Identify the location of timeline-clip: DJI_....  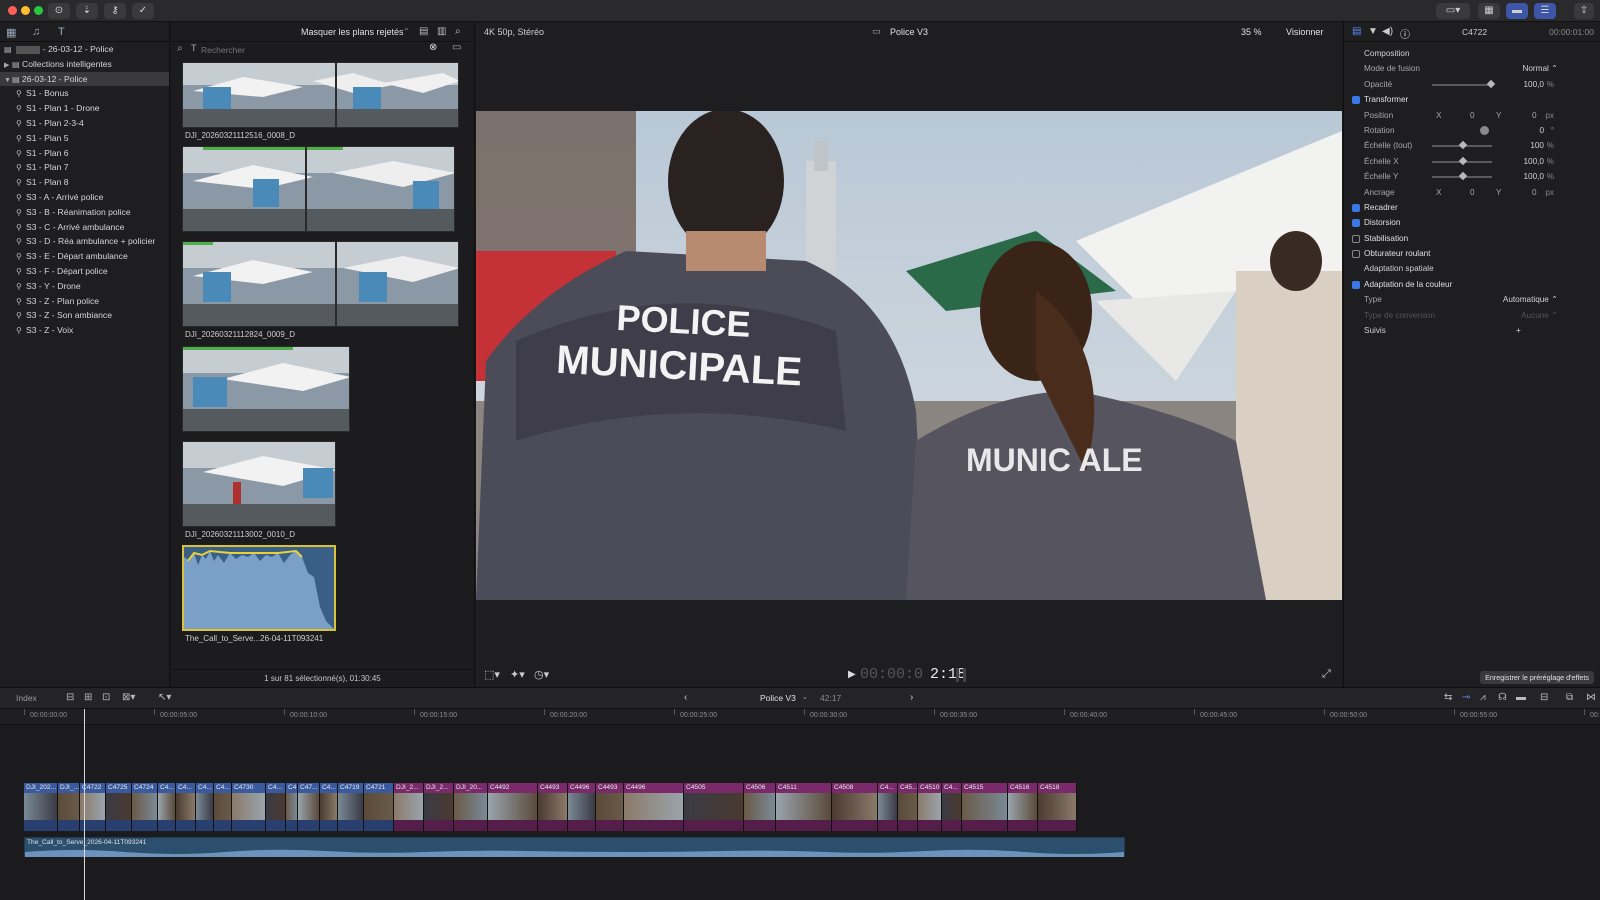
(69, 807).